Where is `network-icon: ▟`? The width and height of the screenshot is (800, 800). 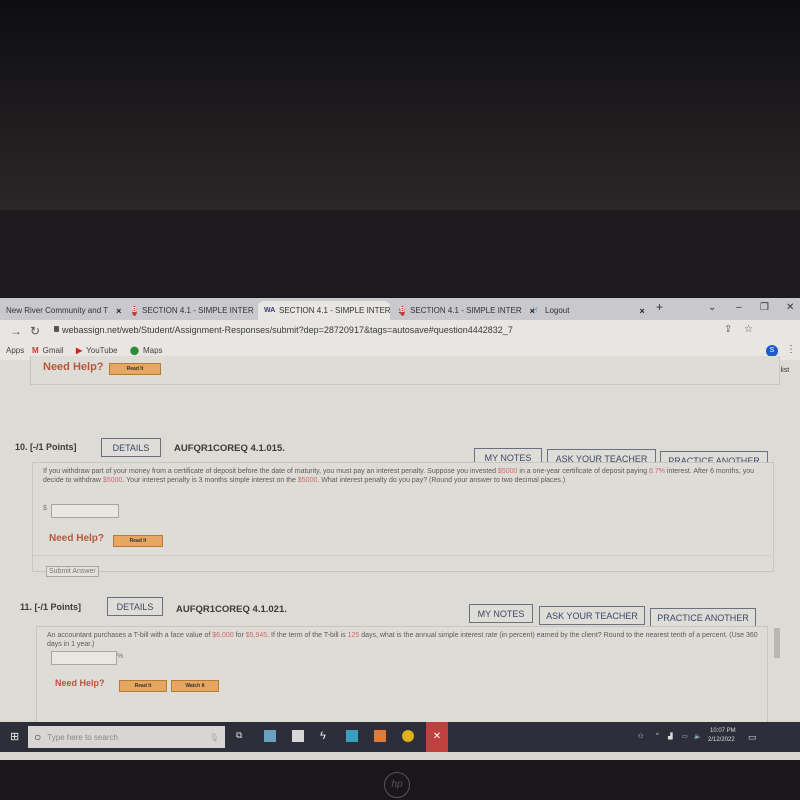 network-icon: ▟ is located at coordinates (670, 736).